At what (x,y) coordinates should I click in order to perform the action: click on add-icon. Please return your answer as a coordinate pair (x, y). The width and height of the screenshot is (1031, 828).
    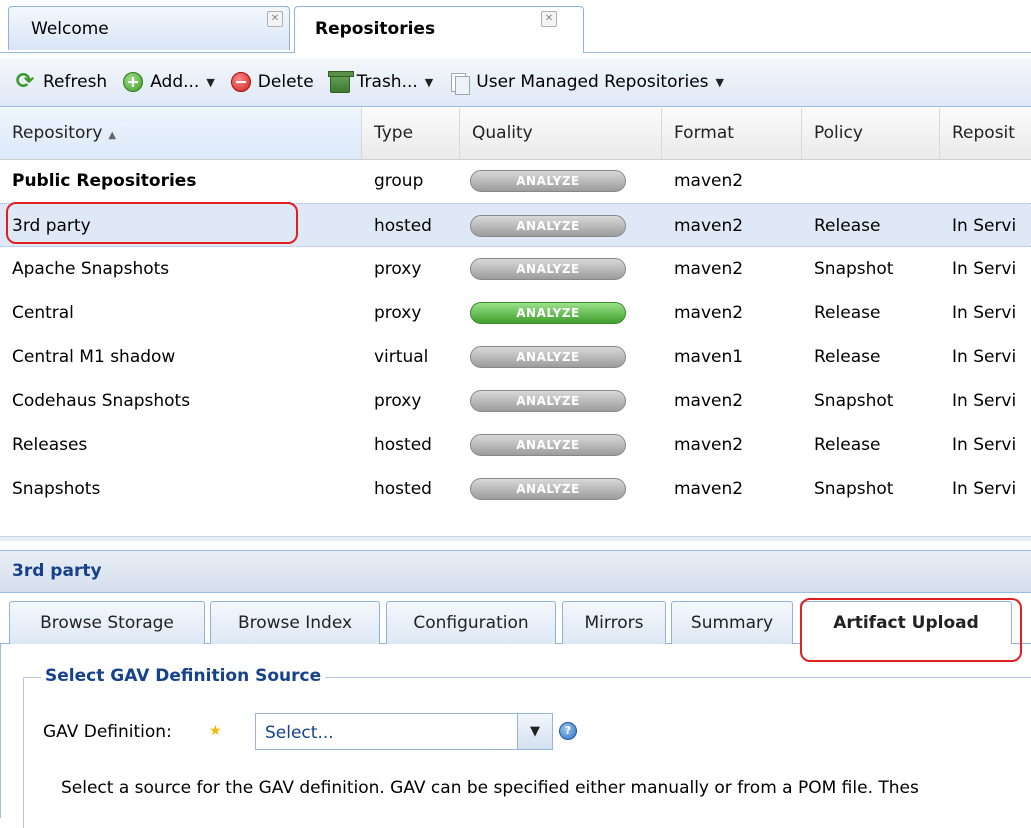
    Looking at the image, I should click on (133, 82).